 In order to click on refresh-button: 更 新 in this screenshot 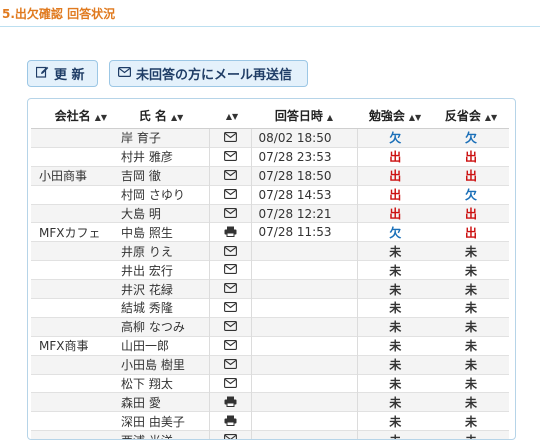, I will do `click(62, 73)`.